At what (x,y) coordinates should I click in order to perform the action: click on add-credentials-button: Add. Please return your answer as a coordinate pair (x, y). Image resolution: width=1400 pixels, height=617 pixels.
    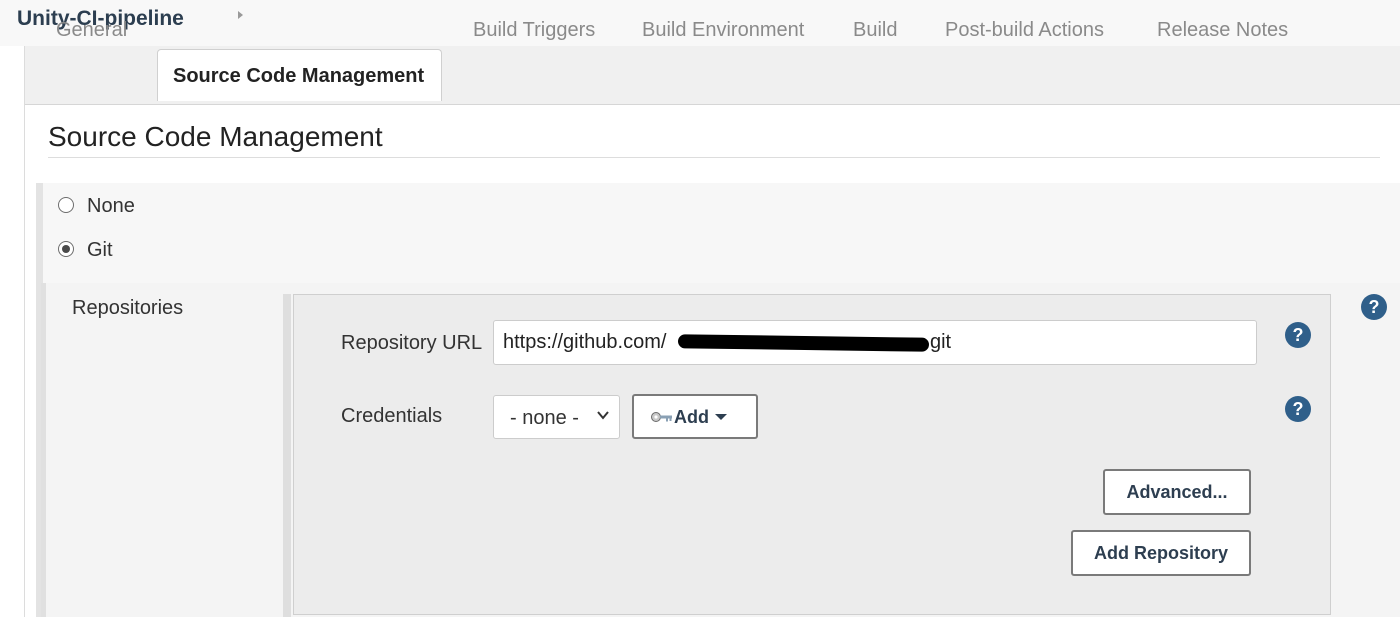
    Looking at the image, I should click on (695, 416).